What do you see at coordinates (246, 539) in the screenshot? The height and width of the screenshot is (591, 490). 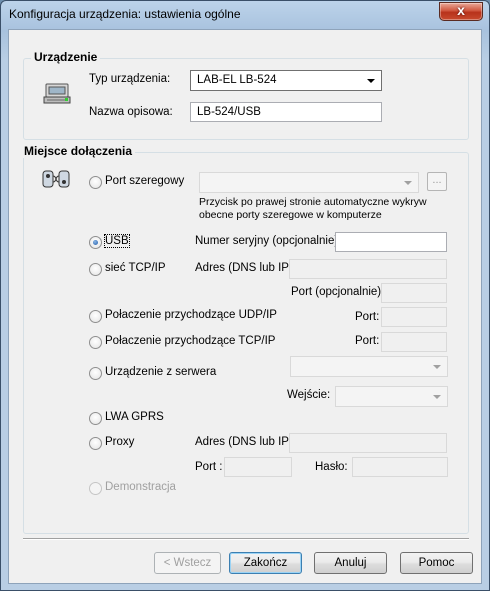 I see `footer-separator` at bounding box center [246, 539].